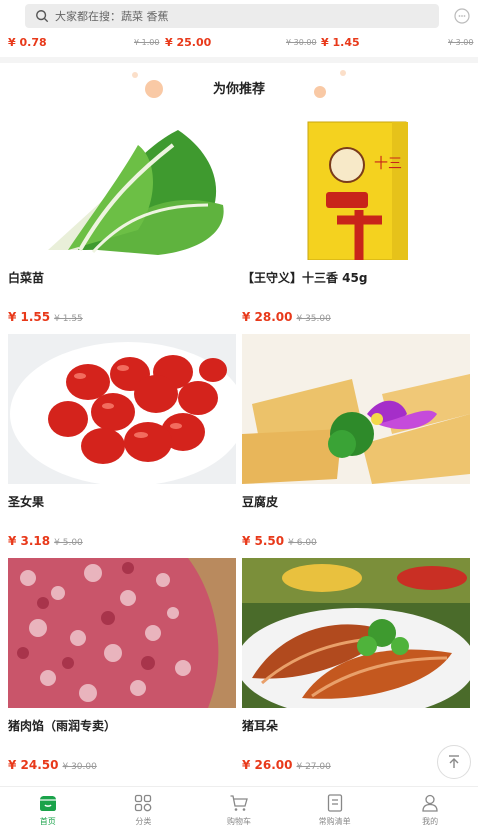 The image size is (478, 830). What do you see at coordinates (313, 767) in the screenshot?
I see `product-old-price: ¥ 27.00` at bounding box center [313, 767].